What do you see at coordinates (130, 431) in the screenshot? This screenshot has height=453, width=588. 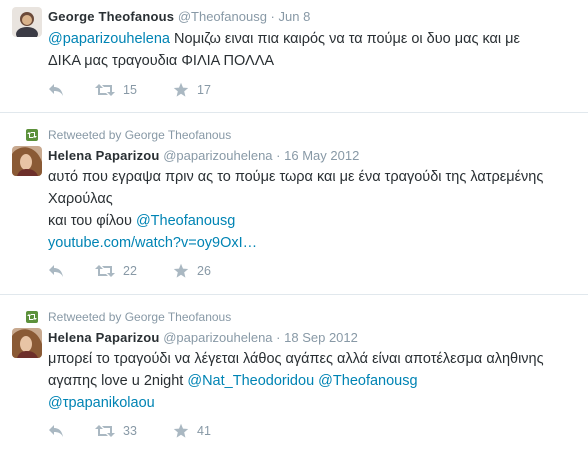 I see `retweet-count: 33` at bounding box center [130, 431].